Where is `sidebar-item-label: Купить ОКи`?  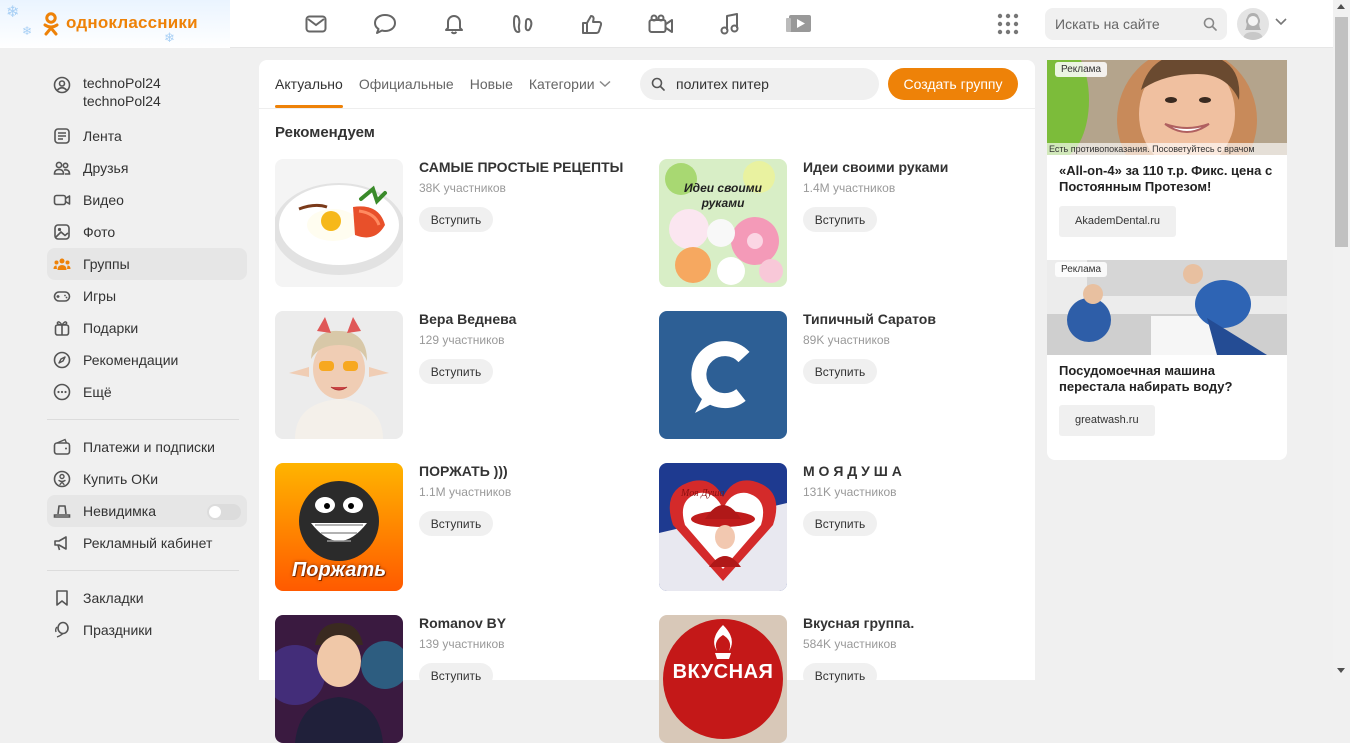 sidebar-item-label: Купить ОКи is located at coordinates (121, 479).